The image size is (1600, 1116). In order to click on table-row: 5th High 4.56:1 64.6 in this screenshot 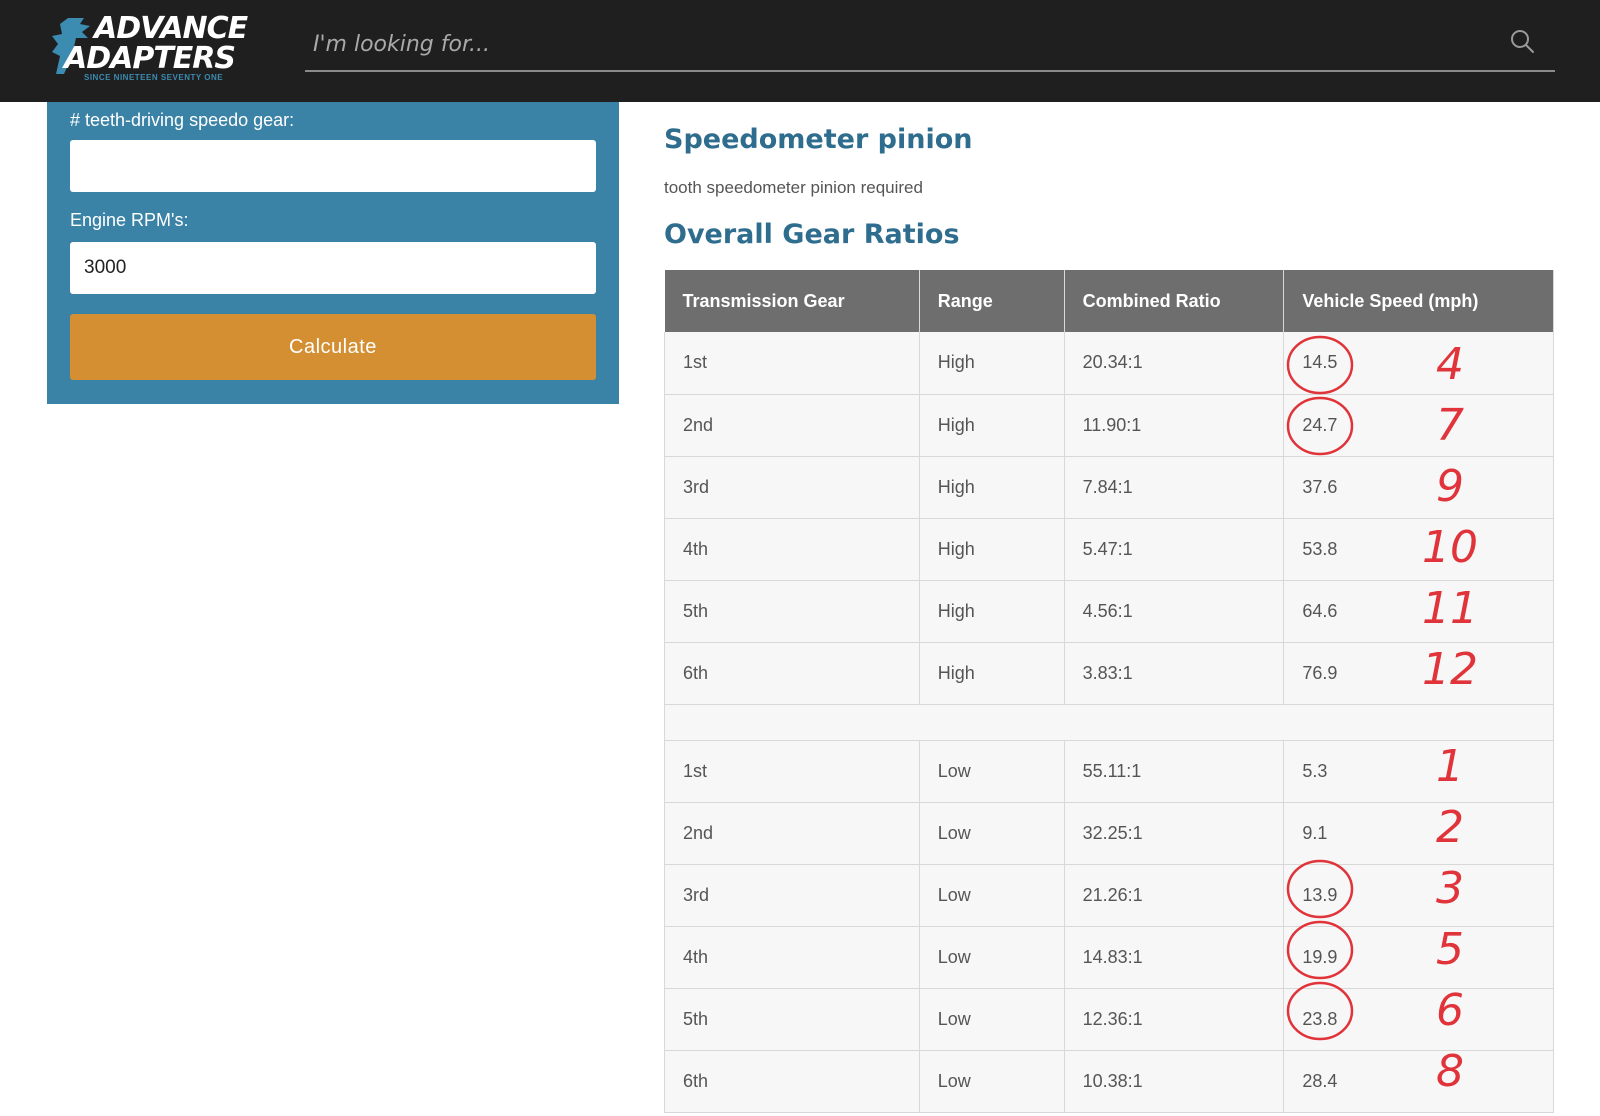, I will do `click(1109, 611)`.